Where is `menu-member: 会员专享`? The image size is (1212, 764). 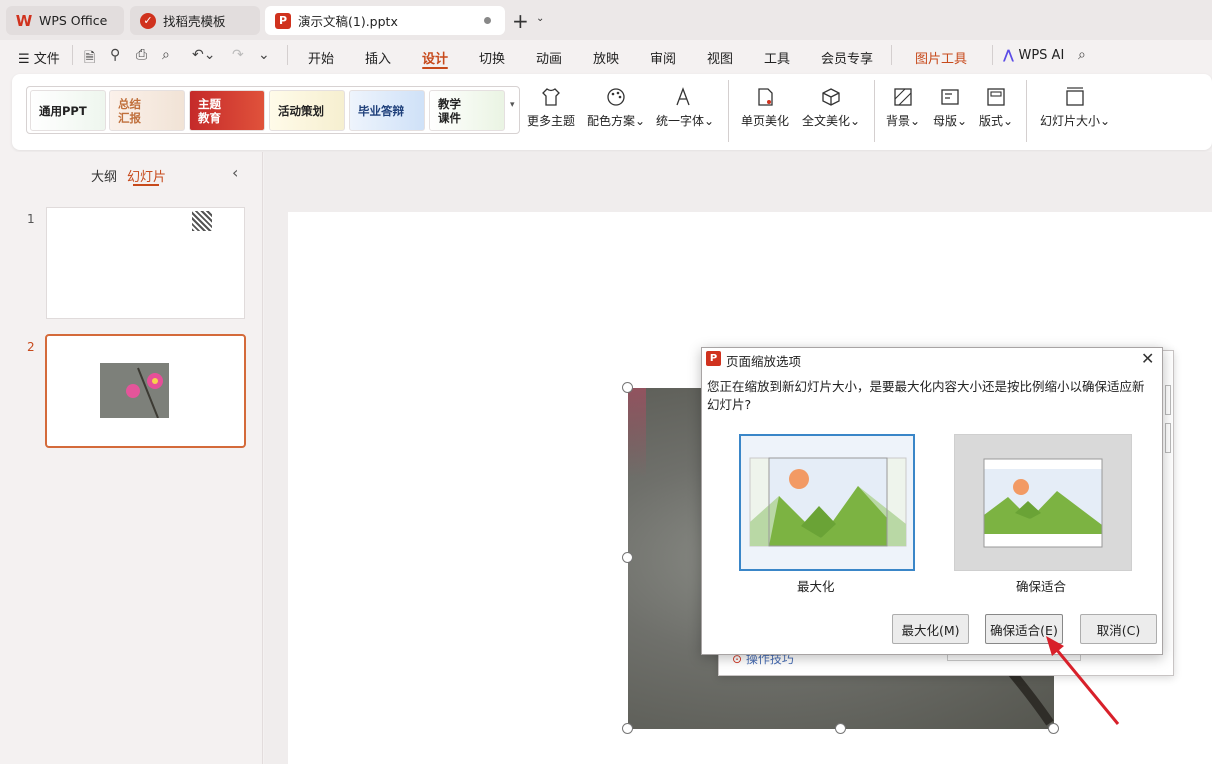 menu-member: 会员专享 is located at coordinates (847, 57).